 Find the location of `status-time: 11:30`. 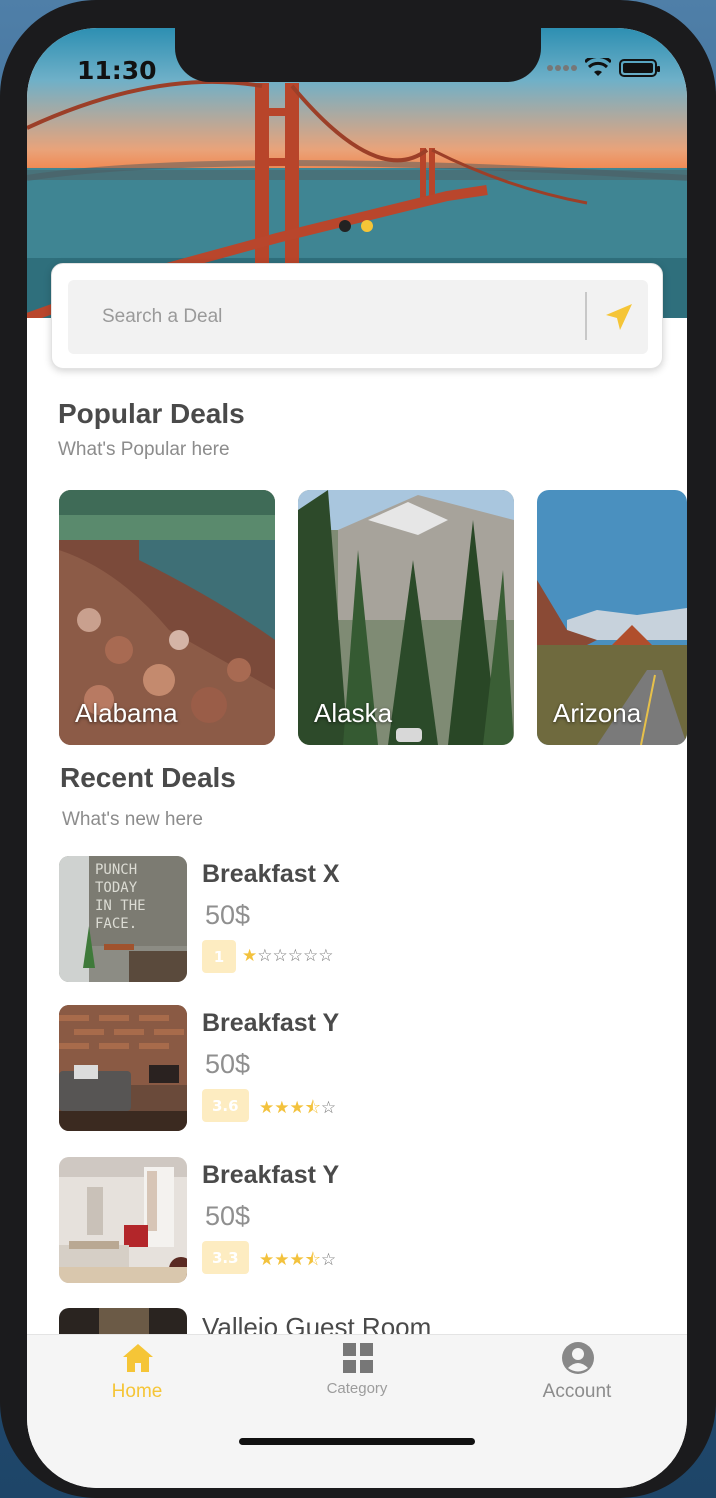

status-time: 11:30 is located at coordinates (117, 70).